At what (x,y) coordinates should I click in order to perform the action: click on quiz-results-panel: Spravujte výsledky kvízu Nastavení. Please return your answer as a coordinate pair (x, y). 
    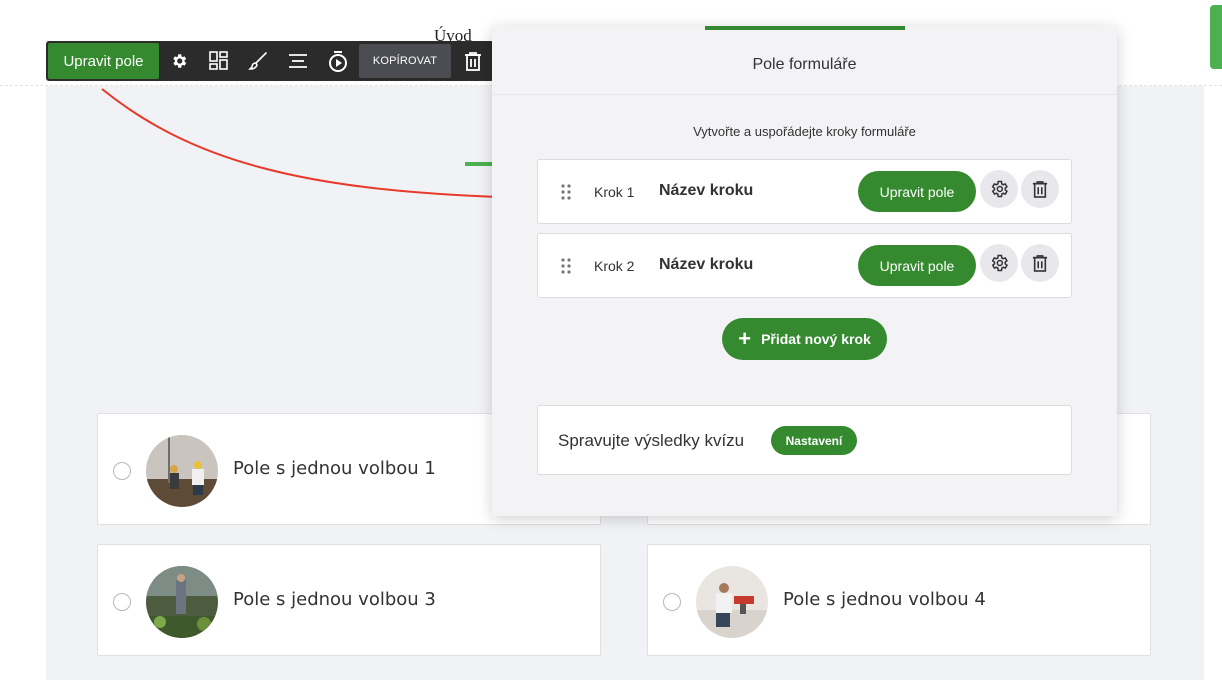
    Looking at the image, I should click on (804, 440).